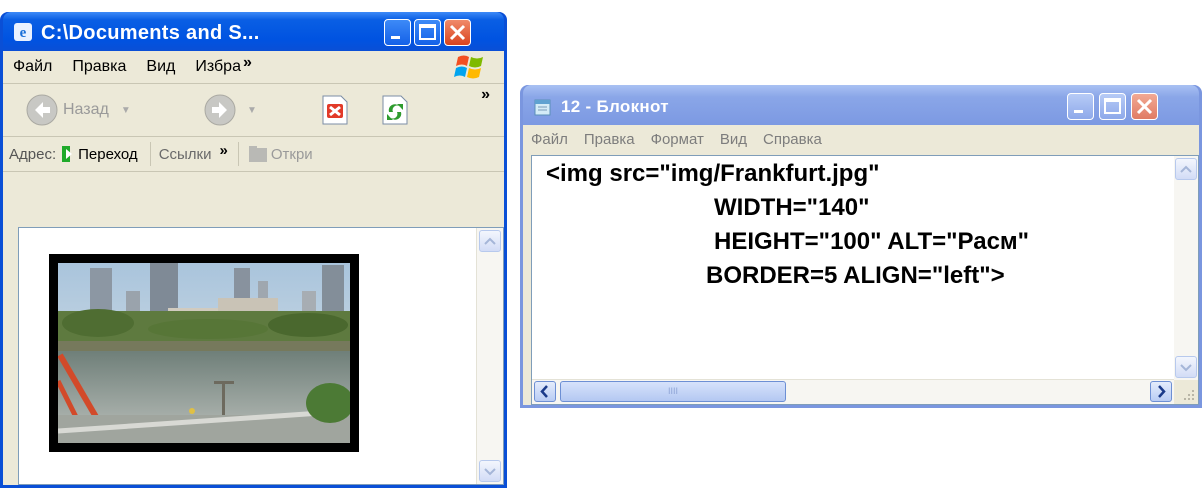 The width and height of the screenshot is (1202, 488). I want to click on np-maximize-button, so click(1112, 106).